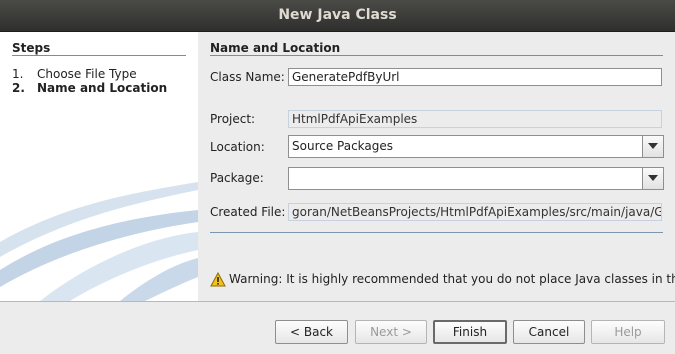 This screenshot has width=675, height=354. I want to click on class-name-input: GeneratePdfByUrl, so click(475, 77).